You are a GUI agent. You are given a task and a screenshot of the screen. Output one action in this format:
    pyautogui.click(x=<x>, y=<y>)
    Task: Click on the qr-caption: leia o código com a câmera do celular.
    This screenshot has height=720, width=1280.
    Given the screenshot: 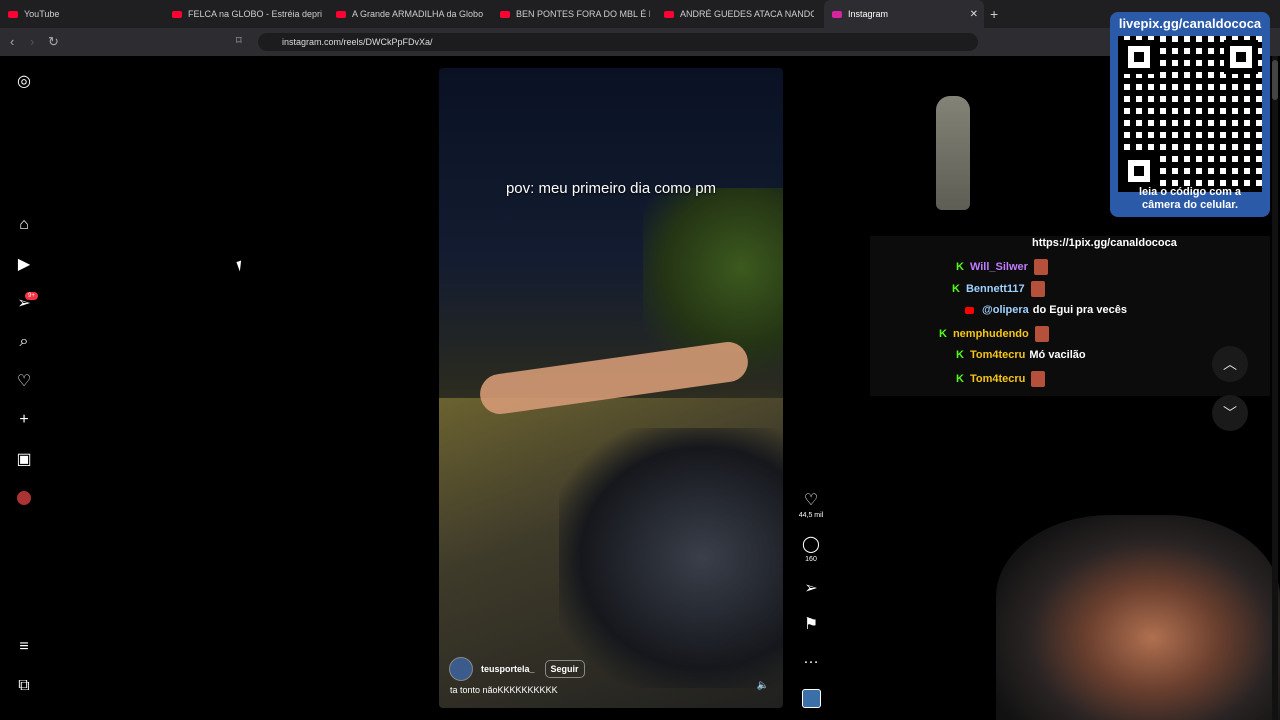 What is the action you would take?
    pyautogui.click(x=1190, y=198)
    